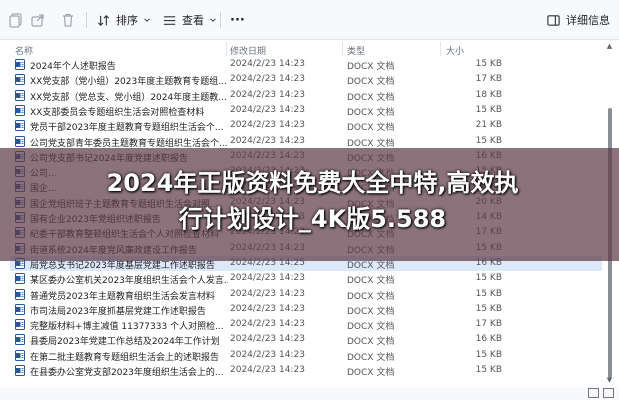  What do you see at coordinates (122, 296) in the screenshot?
I see `file-name: 普通党员2023年主题教育组织生活会发言材料` at bounding box center [122, 296].